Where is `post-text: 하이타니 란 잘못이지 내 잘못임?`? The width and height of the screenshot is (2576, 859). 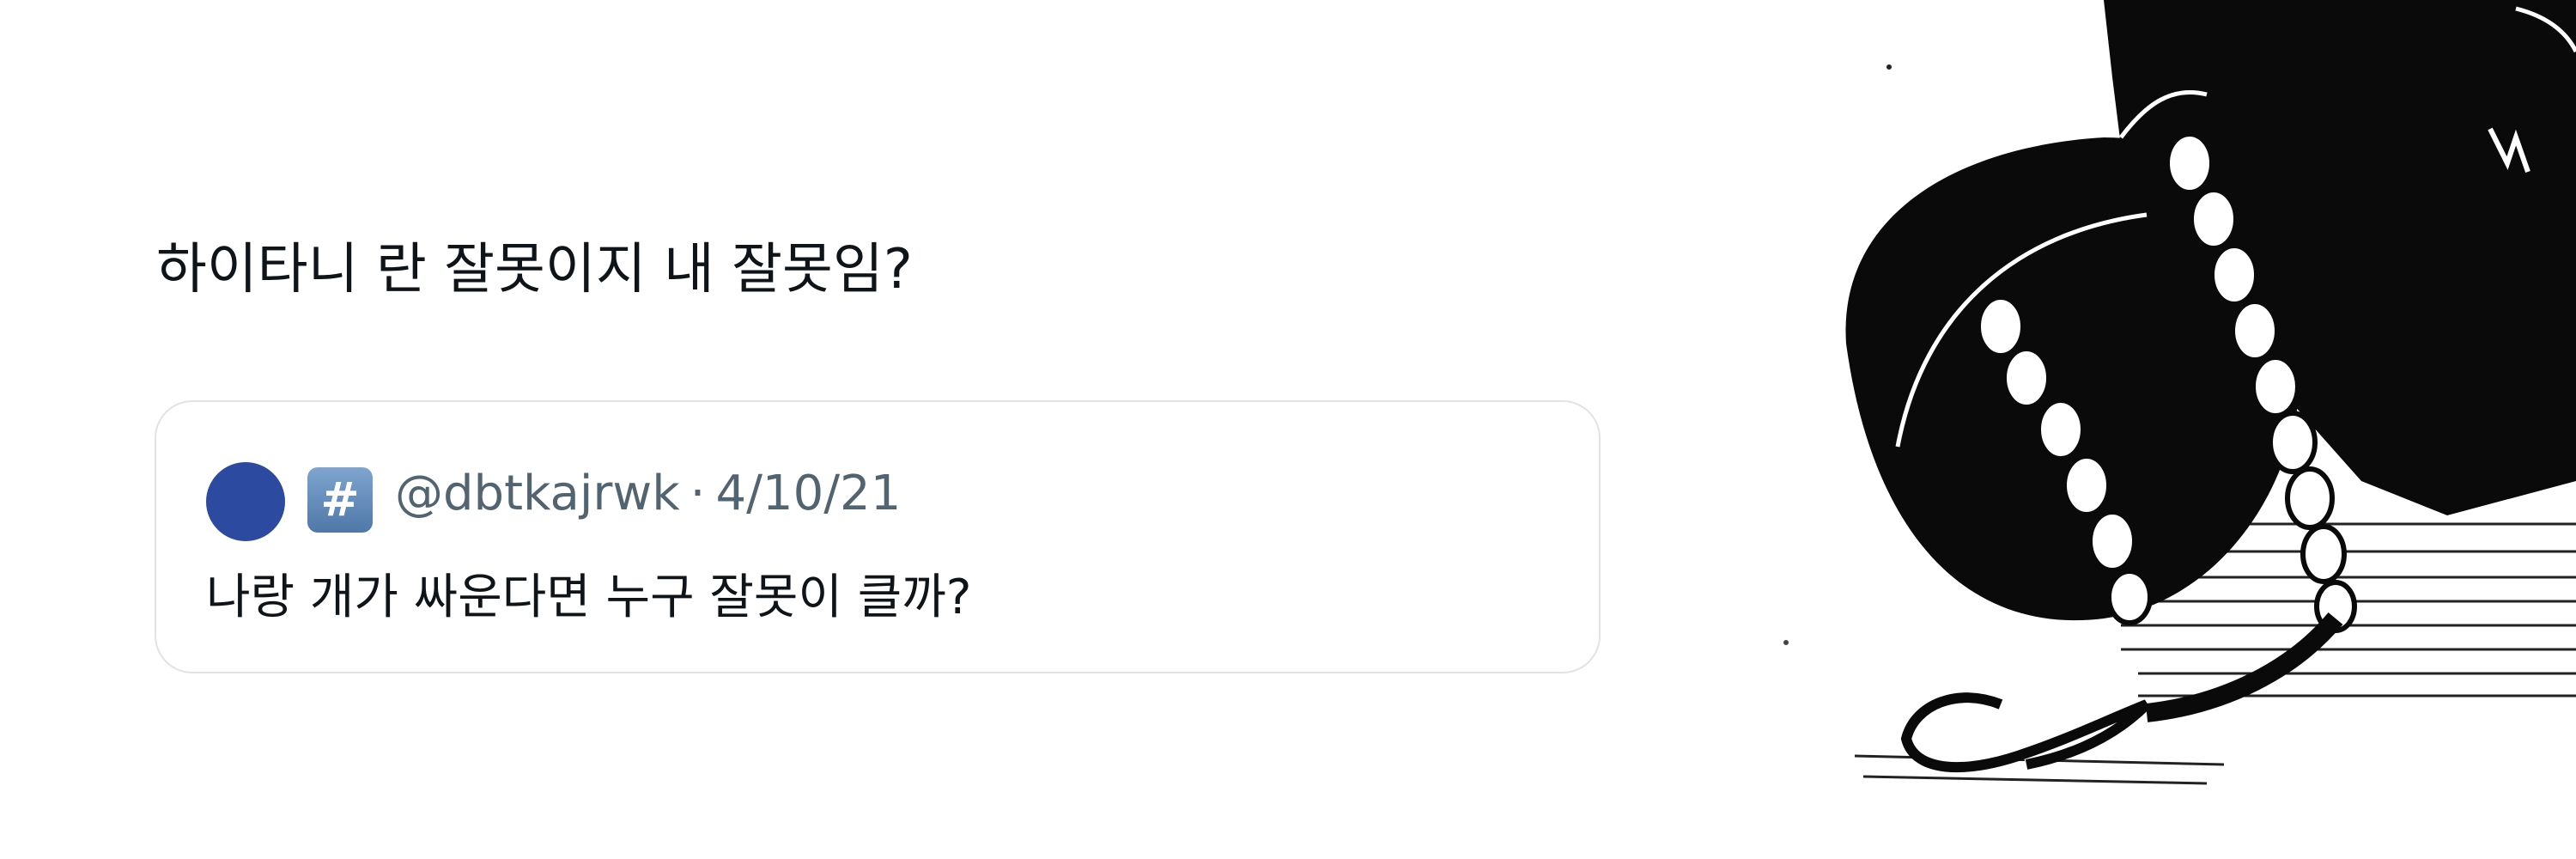 post-text: 하이타니 란 잘못이지 내 잘못임? is located at coordinates (534, 270).